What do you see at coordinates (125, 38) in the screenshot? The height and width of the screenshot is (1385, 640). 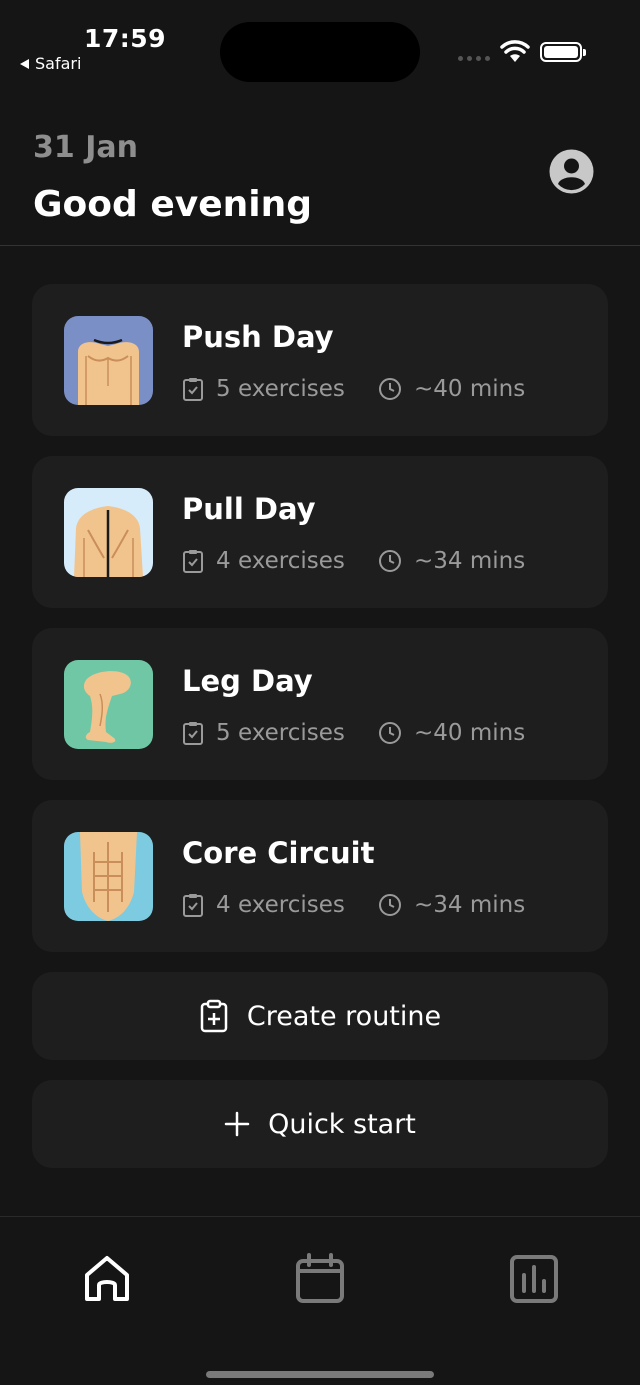 I see `status-time: 17:59` at bounding box center [125, 38].